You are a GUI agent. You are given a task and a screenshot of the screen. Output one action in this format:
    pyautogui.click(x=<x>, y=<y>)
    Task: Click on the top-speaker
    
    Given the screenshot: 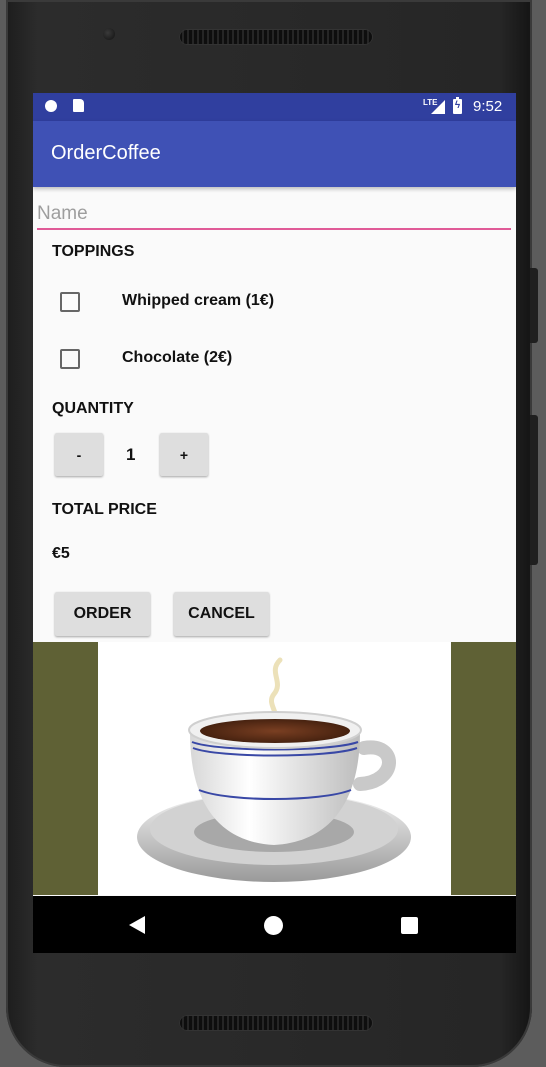 What is the action you would take?
    pyautogui.click(x=276, y=37)
    